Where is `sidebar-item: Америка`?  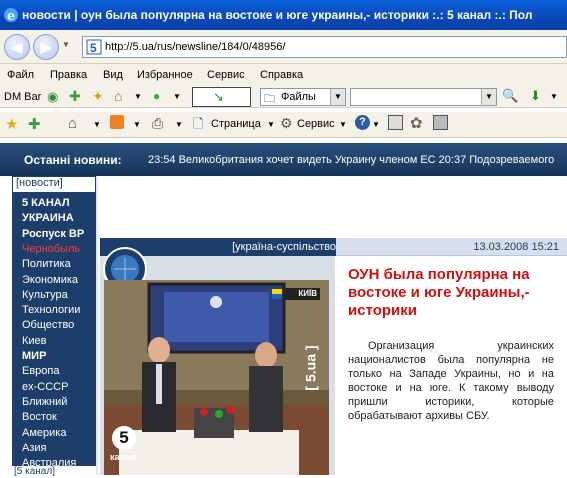 sidebar-item: Америка is located at coordinates (44, 433).